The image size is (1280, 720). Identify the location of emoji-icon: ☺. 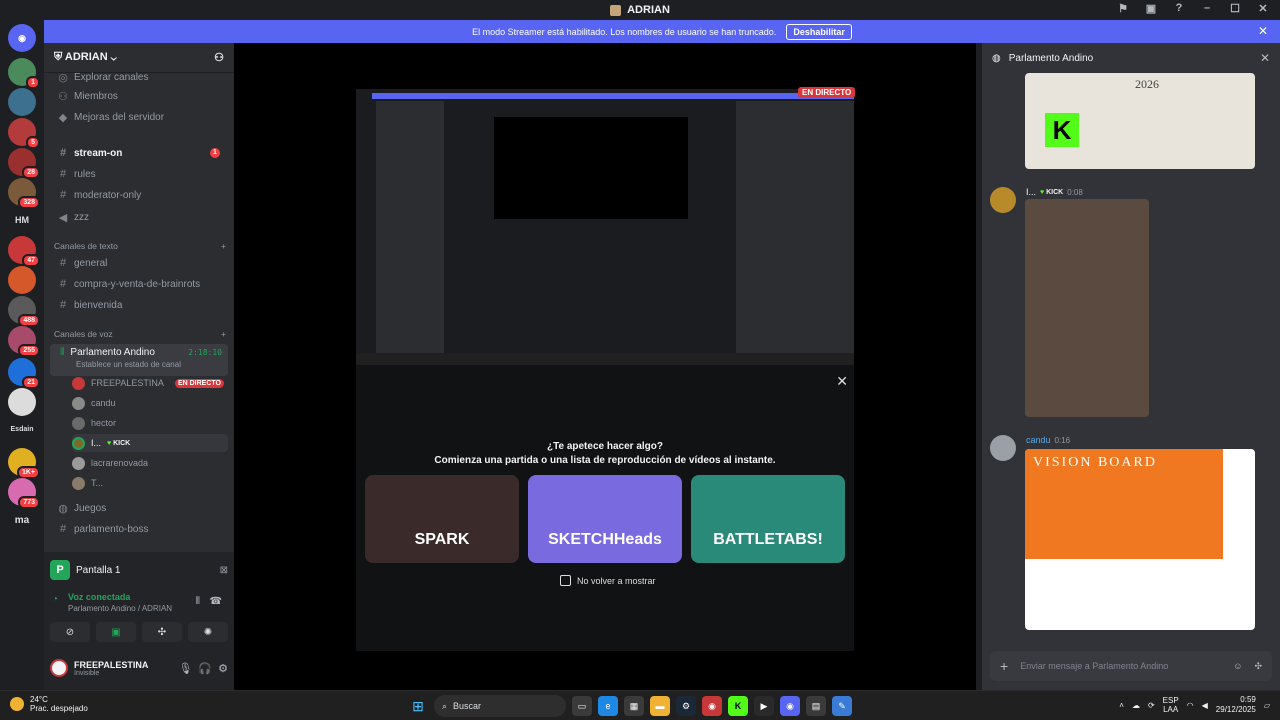
(1237, 666).